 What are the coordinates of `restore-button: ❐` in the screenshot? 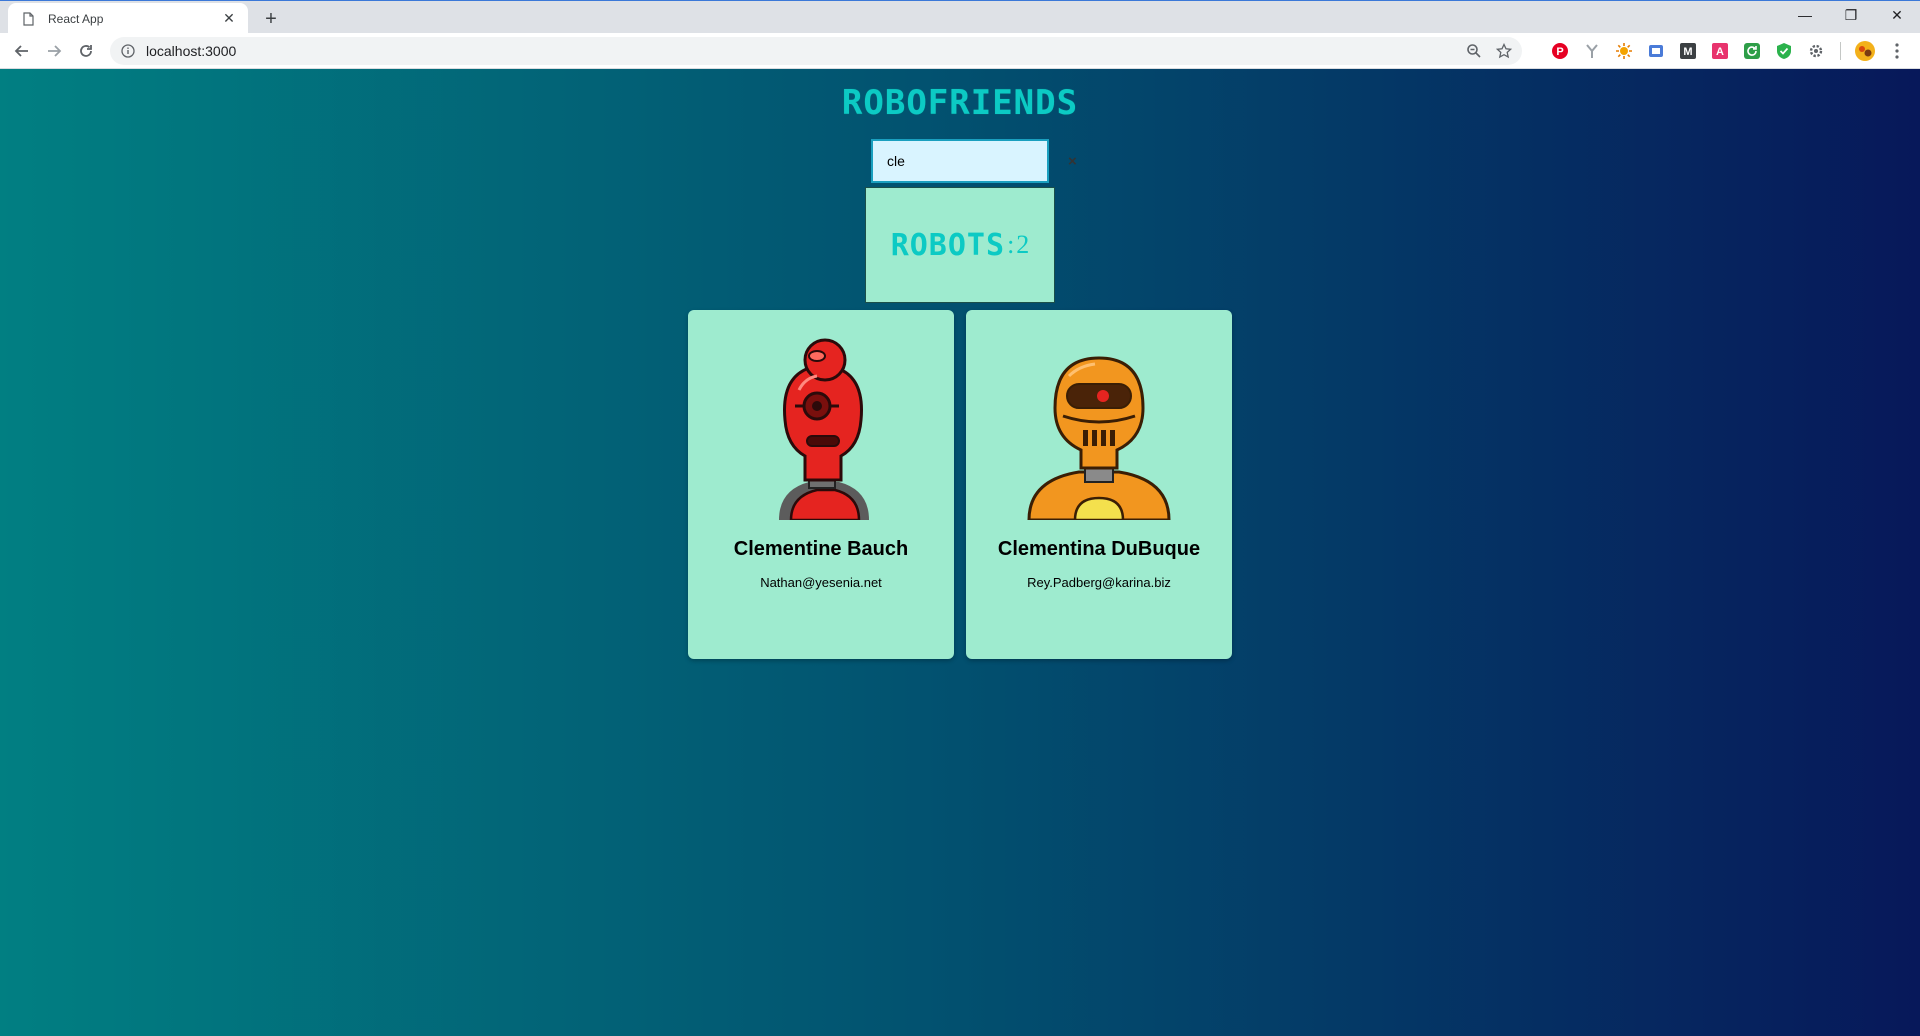 It's located at (1851, 15).